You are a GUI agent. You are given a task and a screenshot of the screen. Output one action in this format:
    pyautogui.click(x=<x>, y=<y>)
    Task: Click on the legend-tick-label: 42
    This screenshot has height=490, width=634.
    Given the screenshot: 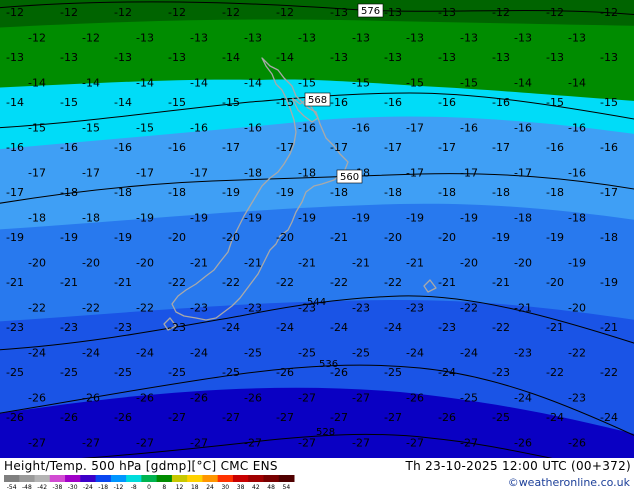 What is the action you would take?
    pyautogui.click(x=256, y=487)
    